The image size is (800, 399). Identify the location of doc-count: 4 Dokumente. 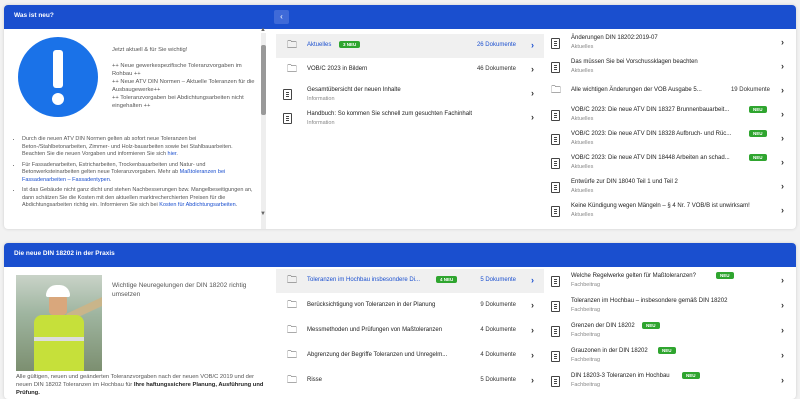
(498, 355).